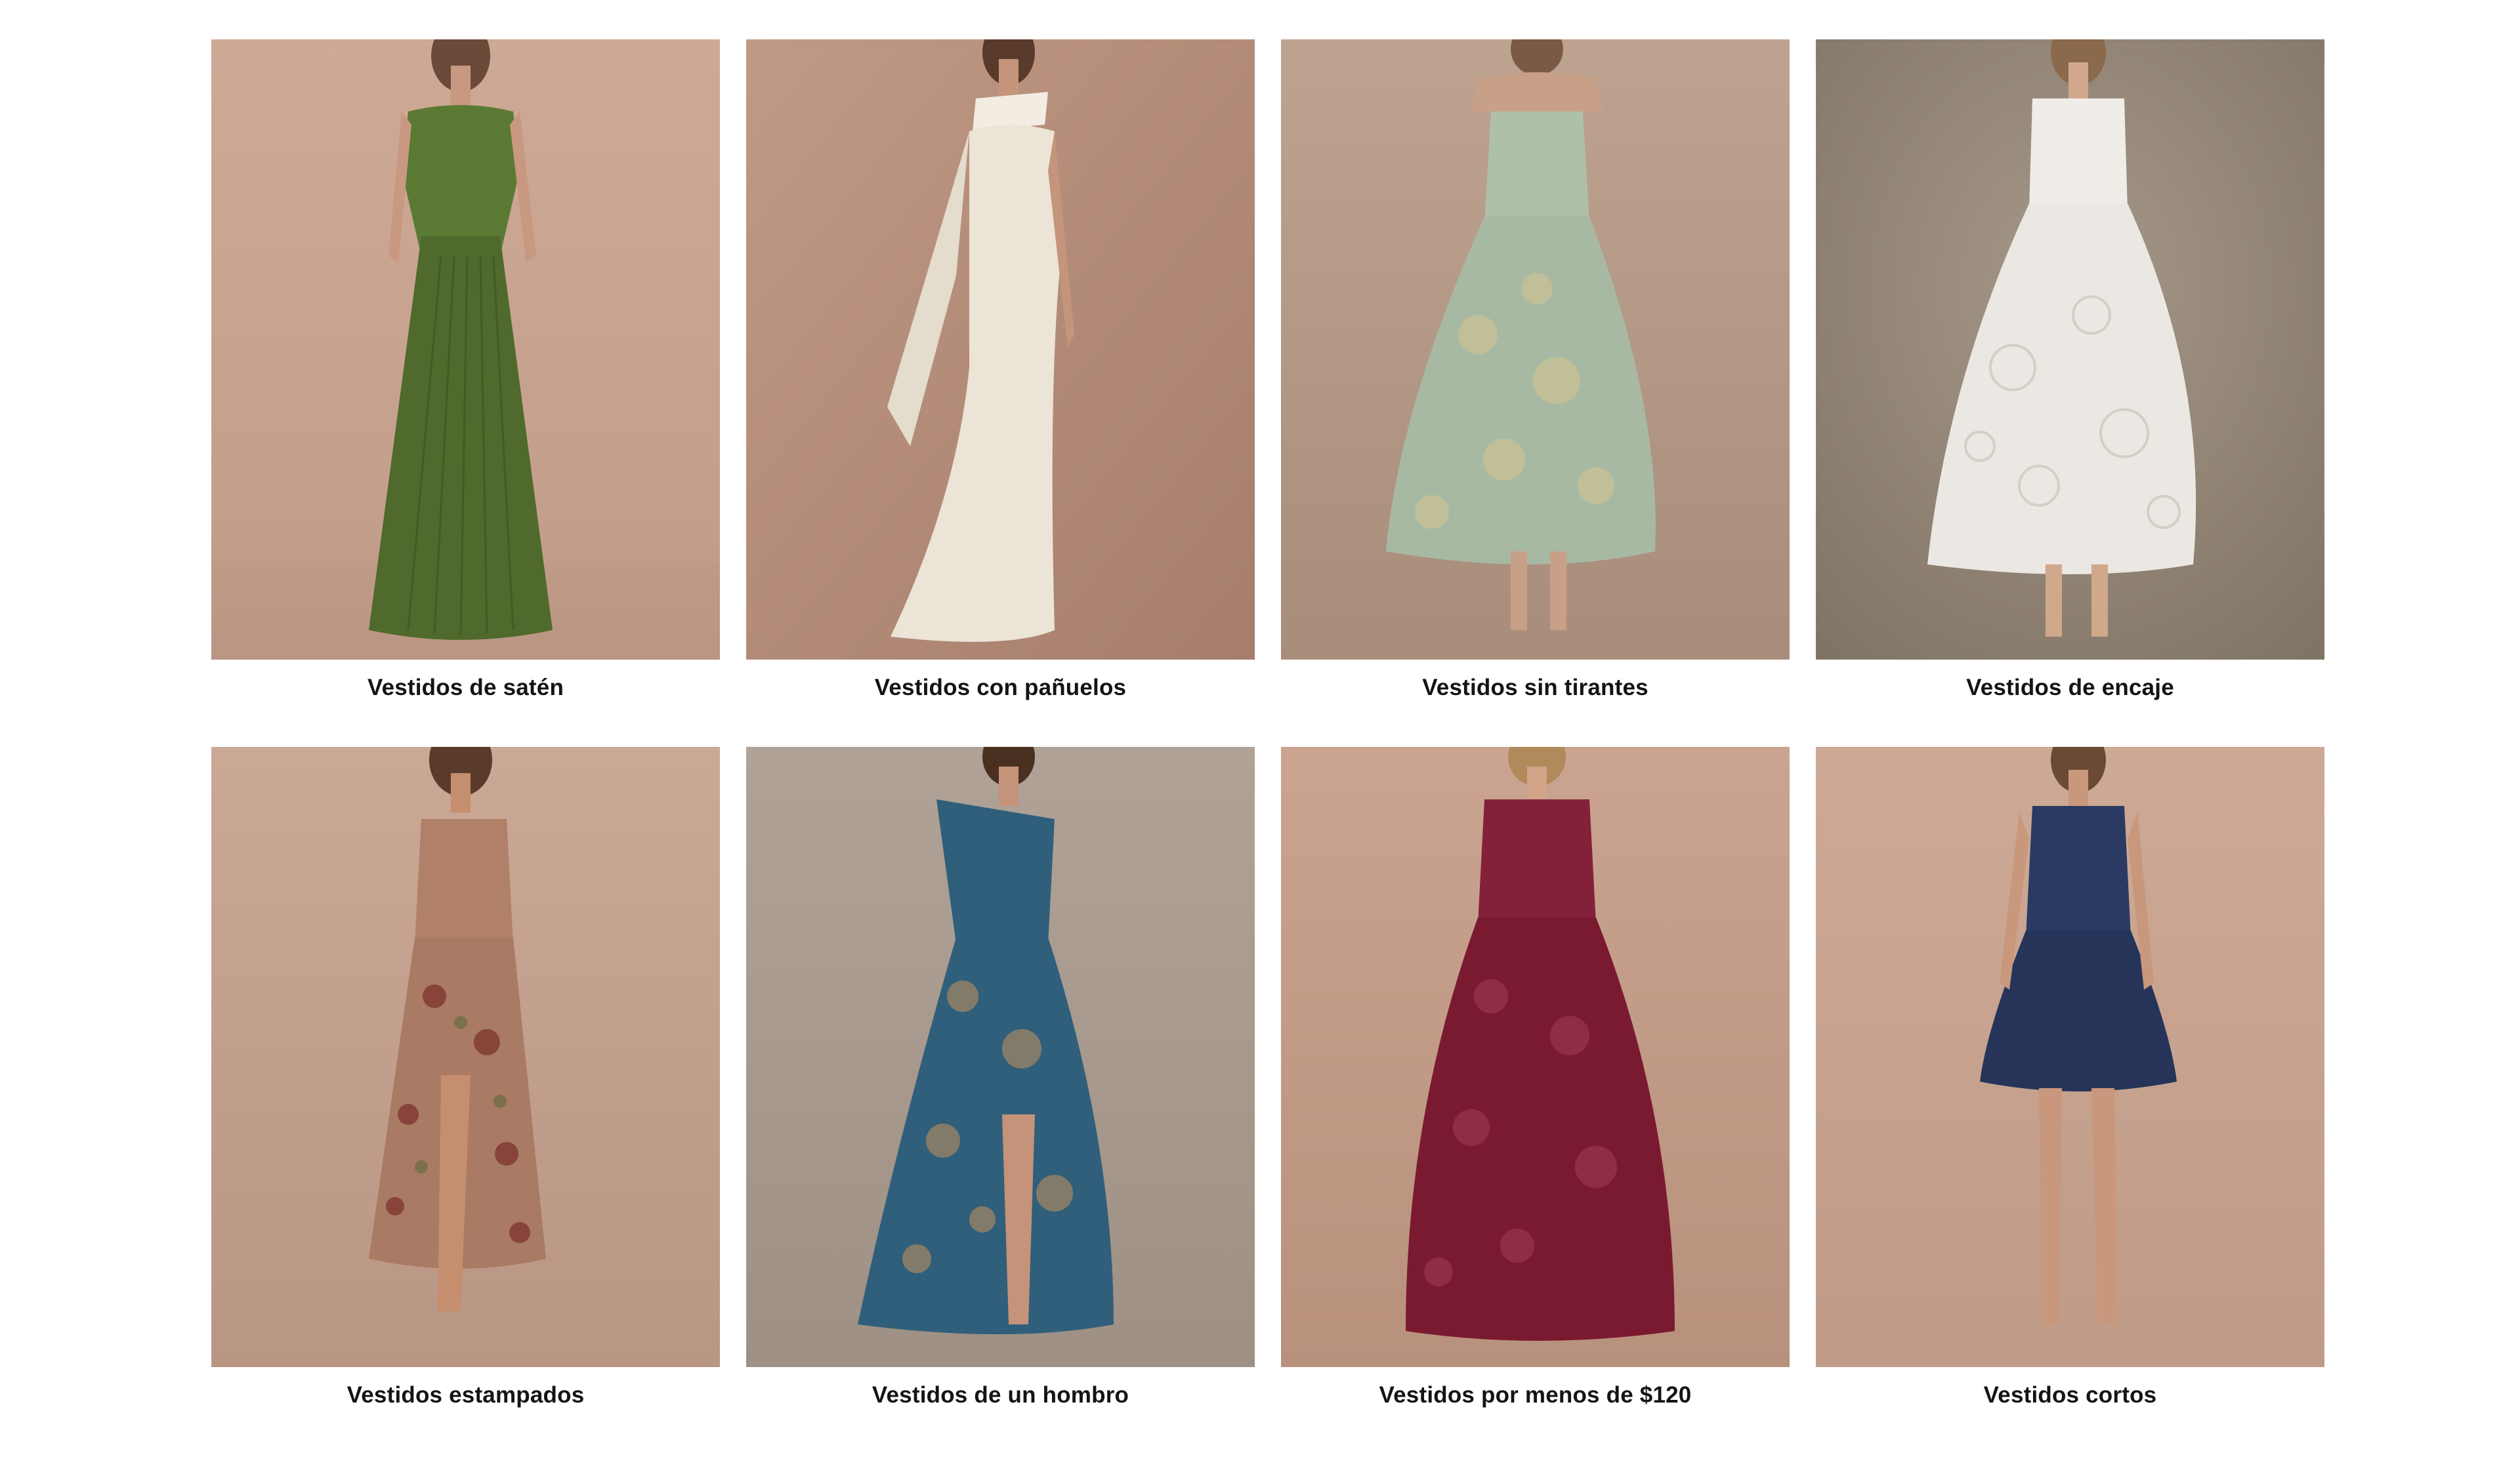 The image size is (2520, 1457). Describe the element at coordinates (1000, 688) in the screenshot. I see `category-label: Vestidos con pañuelos` at that location.